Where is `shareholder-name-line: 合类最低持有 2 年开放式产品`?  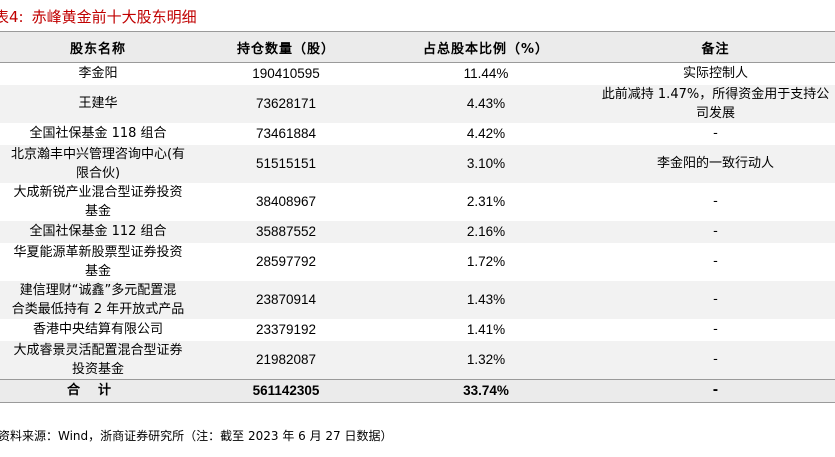 shareholder-name-line: 合类最低持有 2 年开放式产品 is located at coordinates (98, 309).